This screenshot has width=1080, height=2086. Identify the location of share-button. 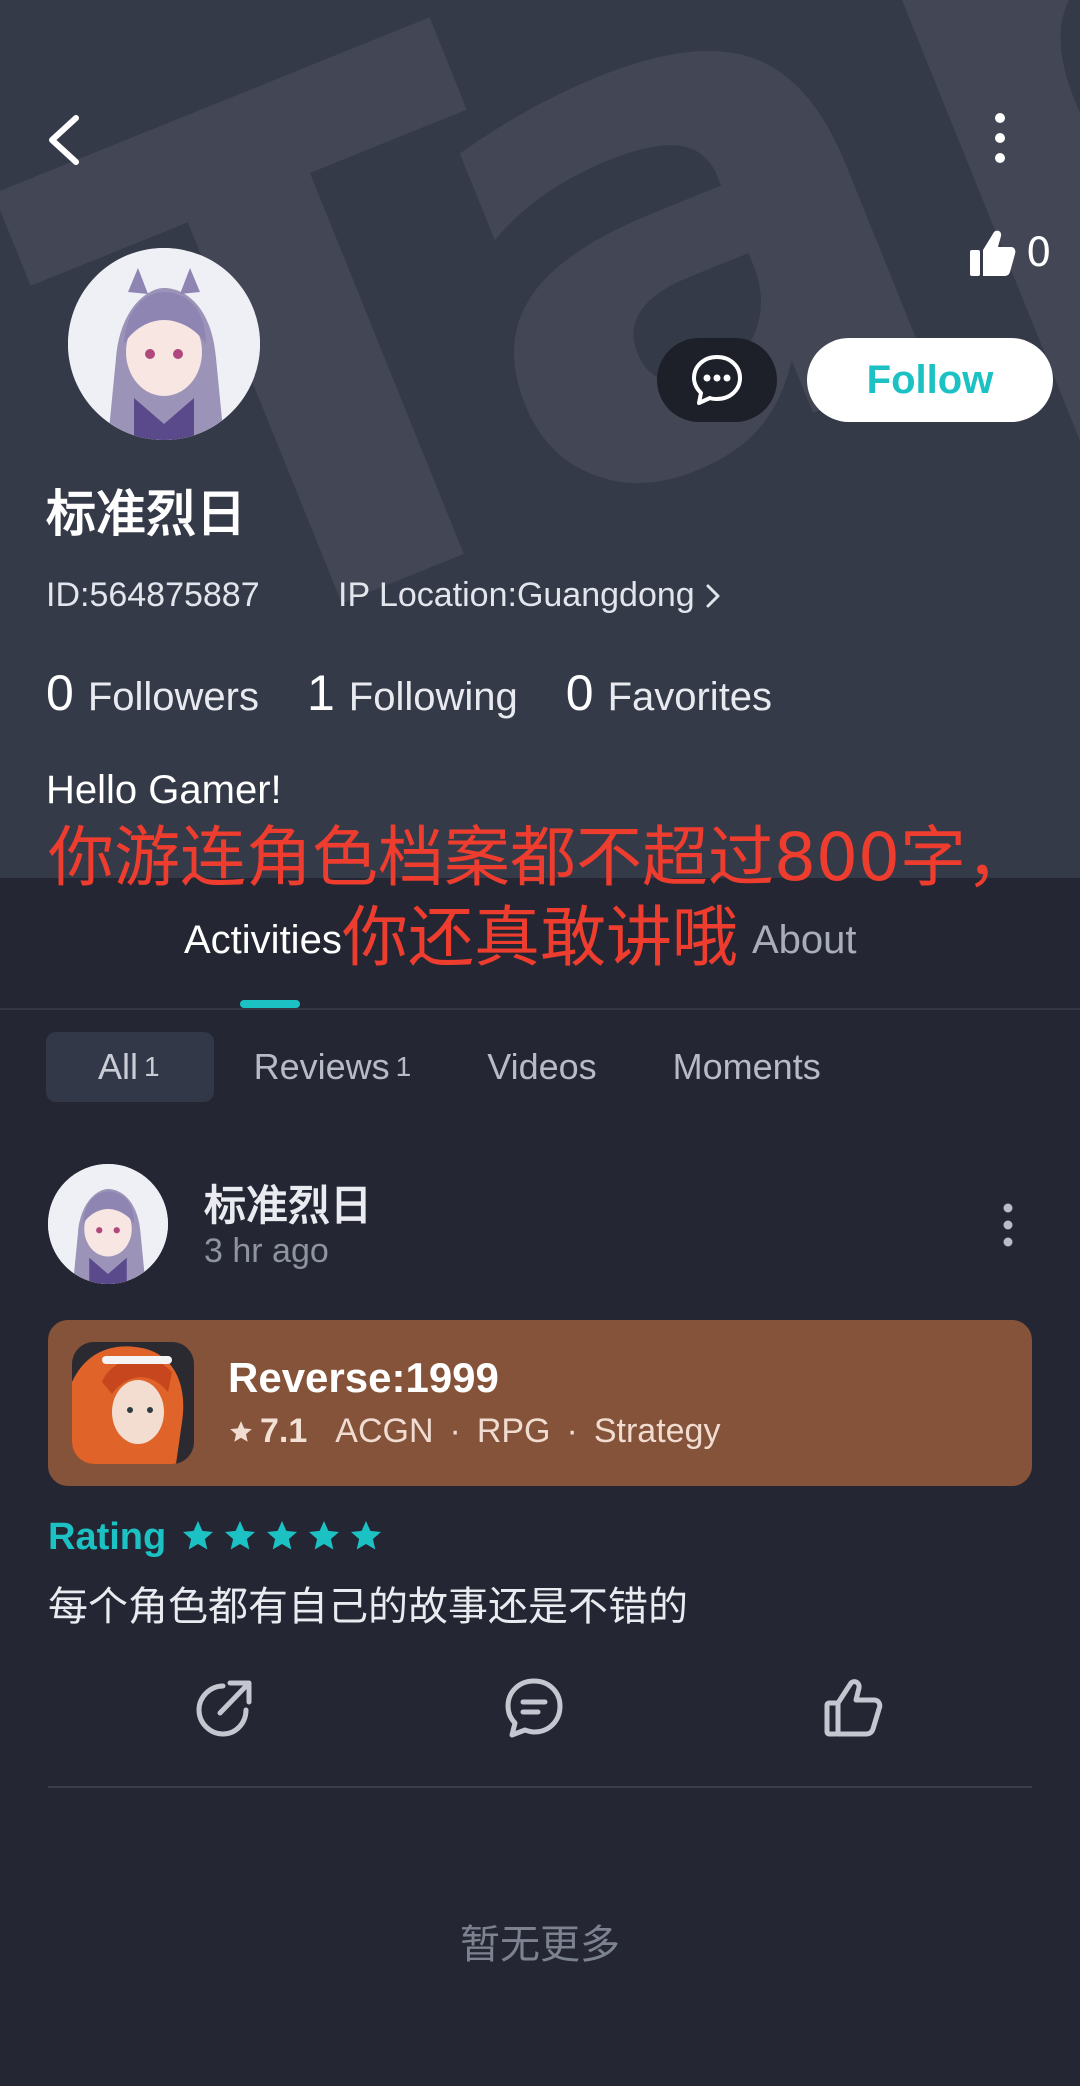
(224, 1708).